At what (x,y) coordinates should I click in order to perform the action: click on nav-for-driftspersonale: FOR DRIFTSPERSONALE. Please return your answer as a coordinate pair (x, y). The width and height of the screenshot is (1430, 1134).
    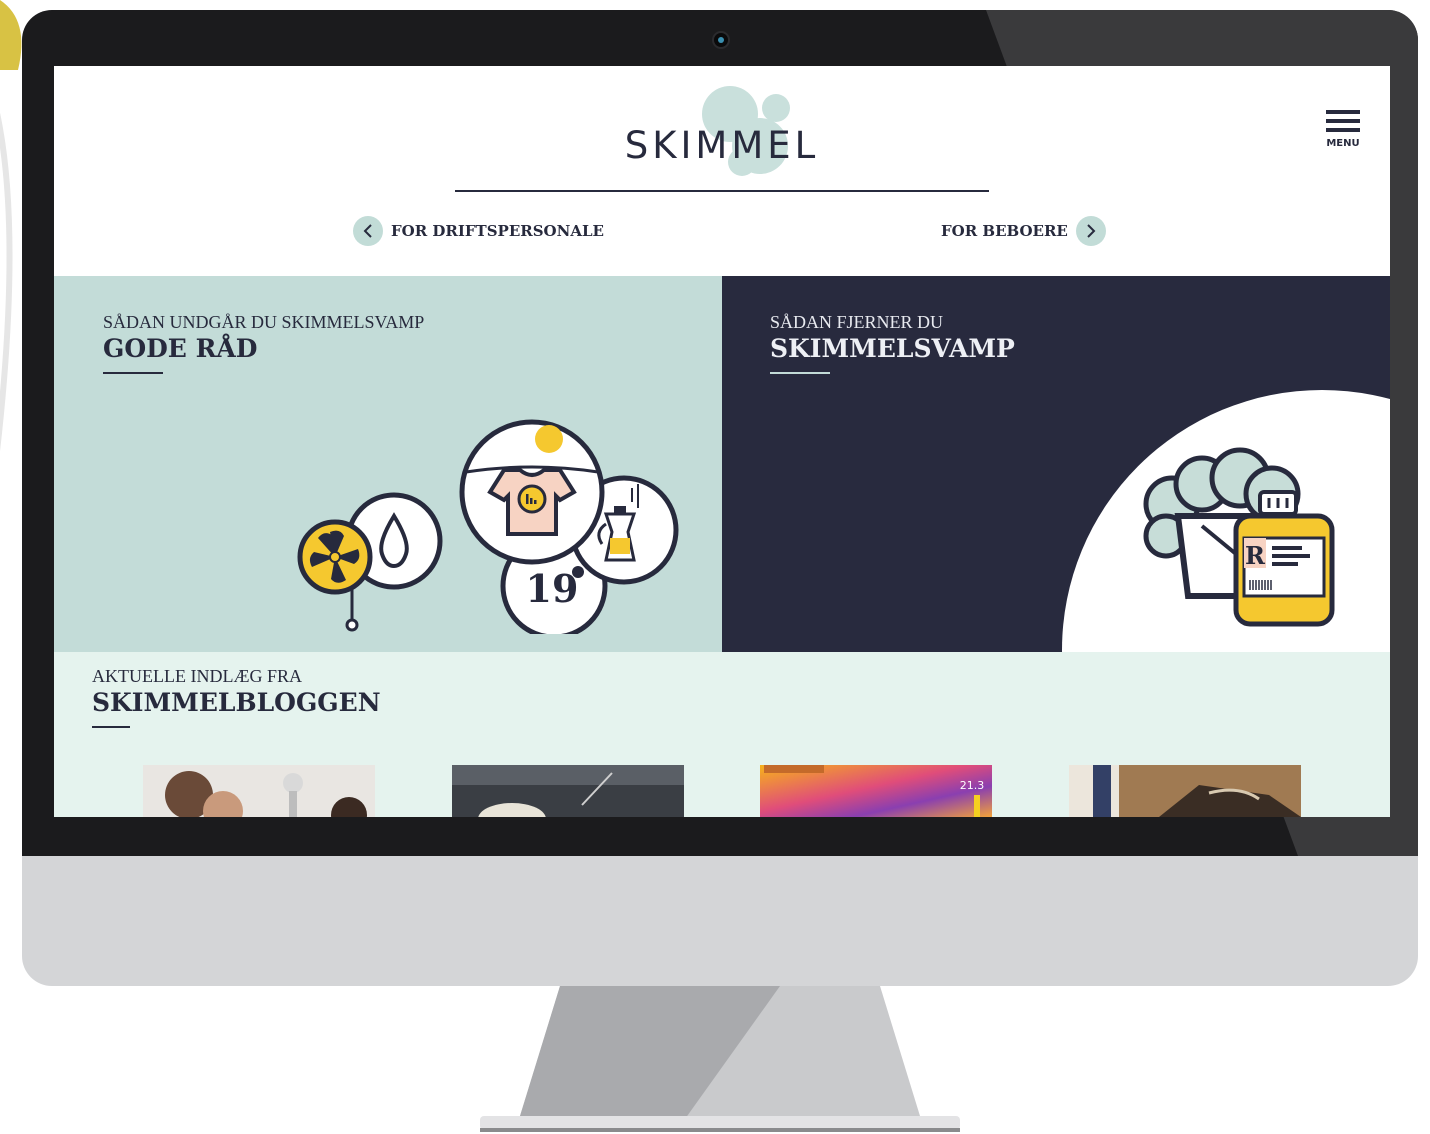
    Looking at the image, I should click on (478, 231).